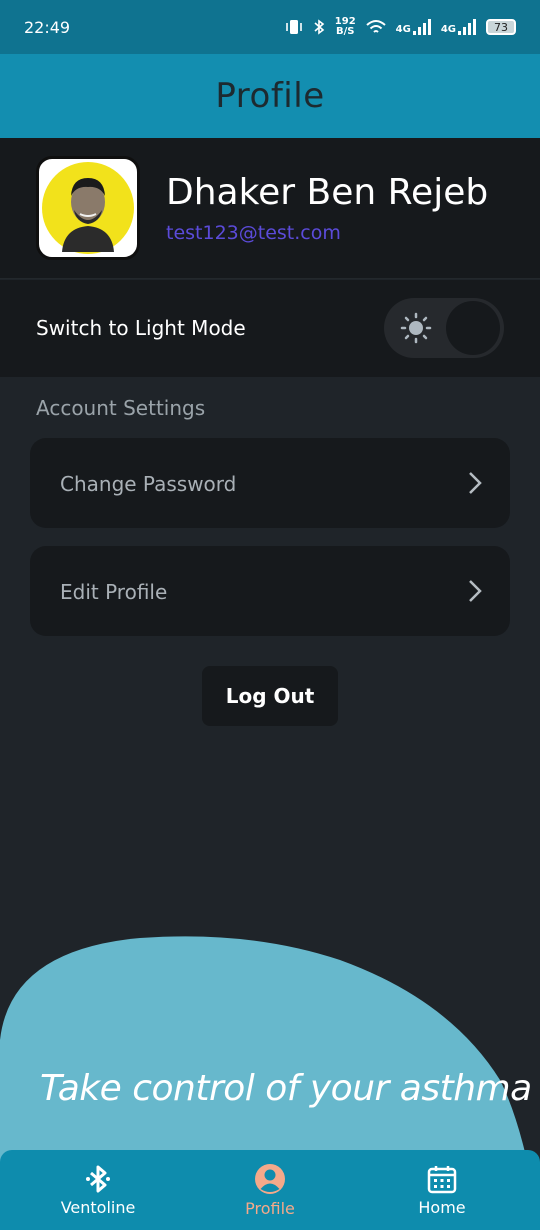 This screenshot has width=540, height=1230. Describe the element at coordinates (501, 27) in the screenshot. I see `battery-icon: 73` at that location.